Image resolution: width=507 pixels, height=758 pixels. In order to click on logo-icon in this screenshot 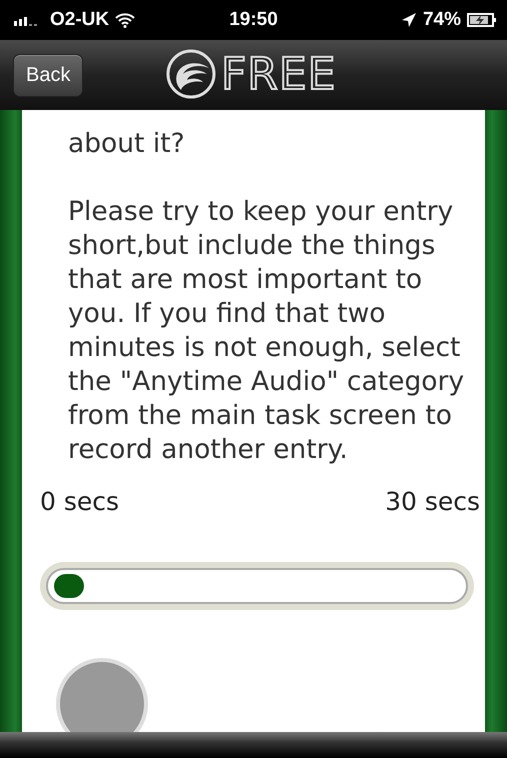, I will do `click(191, 74)`.